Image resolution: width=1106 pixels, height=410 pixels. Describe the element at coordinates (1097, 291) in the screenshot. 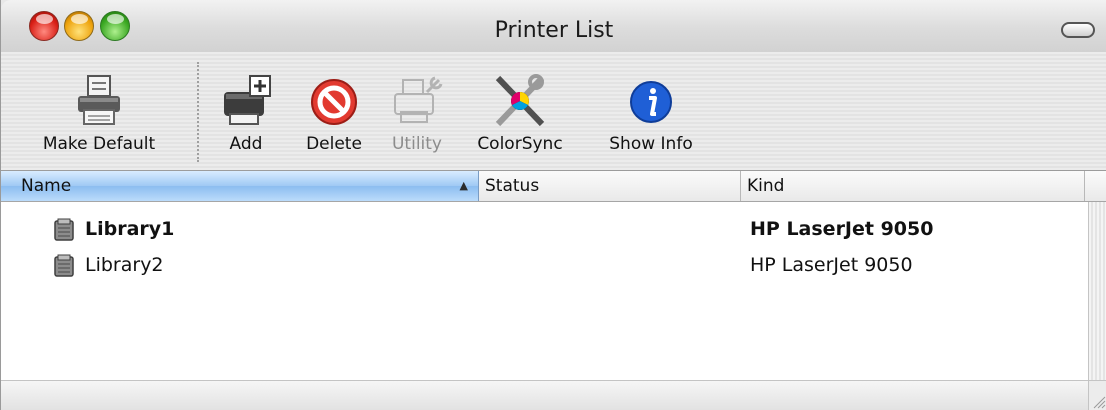

I see `vertical-scrollbar` at that location.